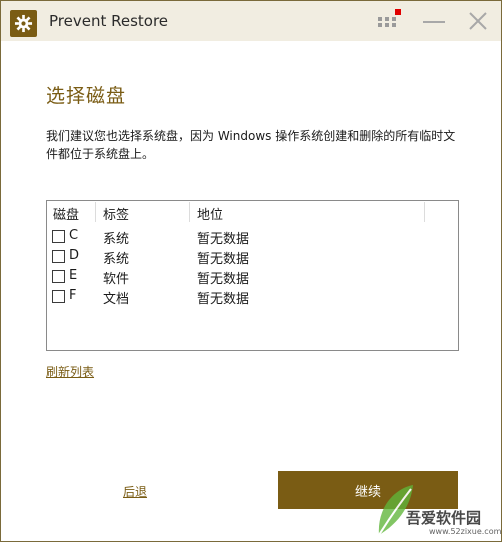 Image resolution: width=502 pixels, height=542 pixels. I want to click on more-dots-icon, so click(389, 18).